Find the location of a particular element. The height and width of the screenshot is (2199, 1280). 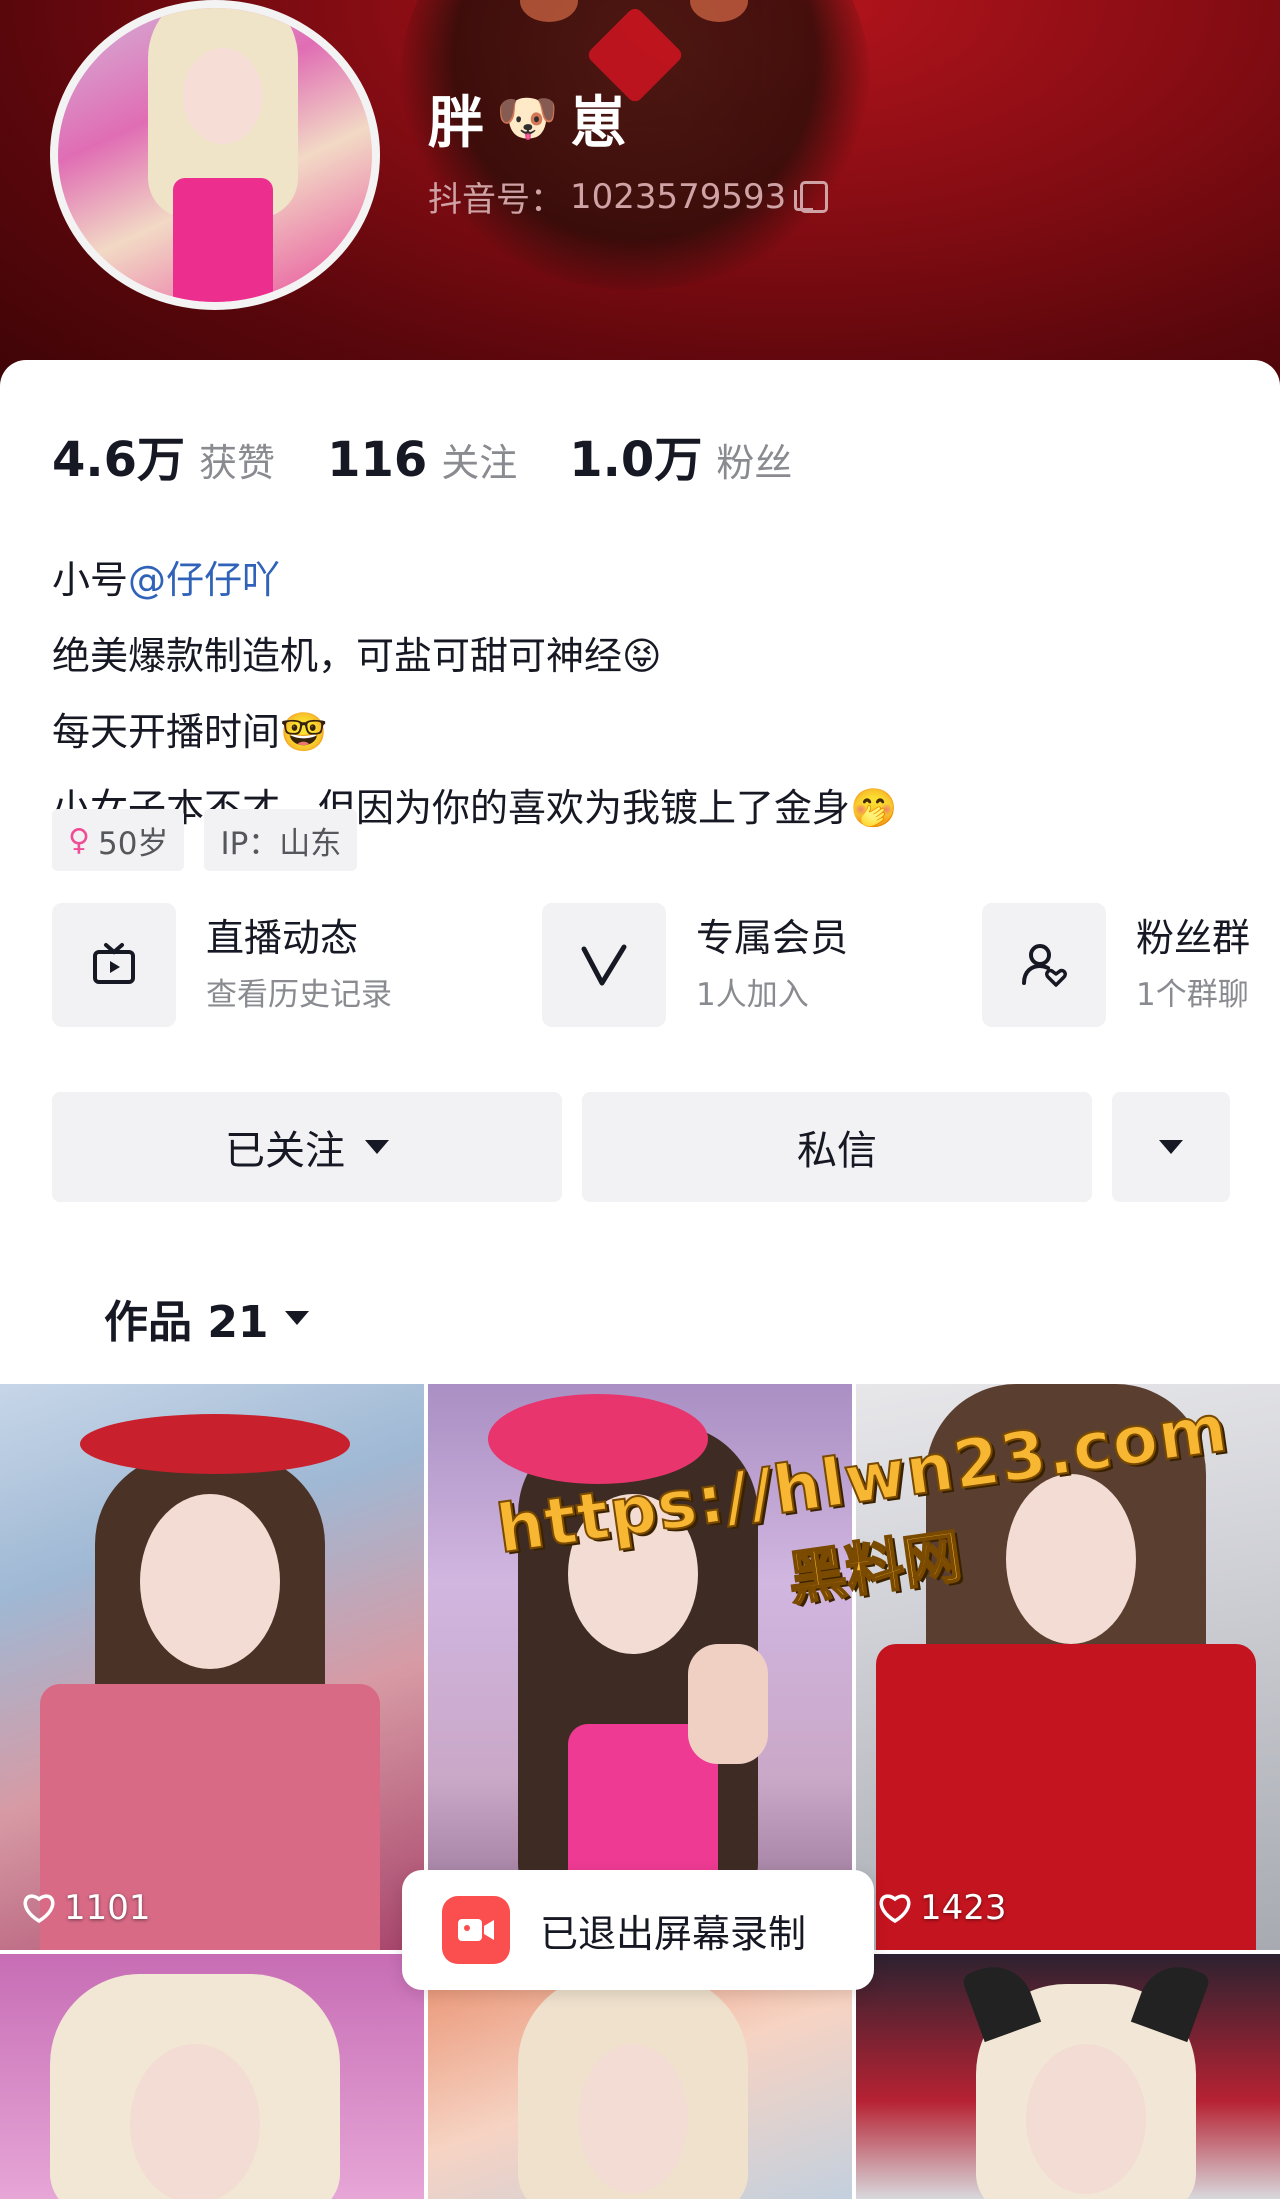

stat-following: 116 关注 is located at coordinates (422, 460).